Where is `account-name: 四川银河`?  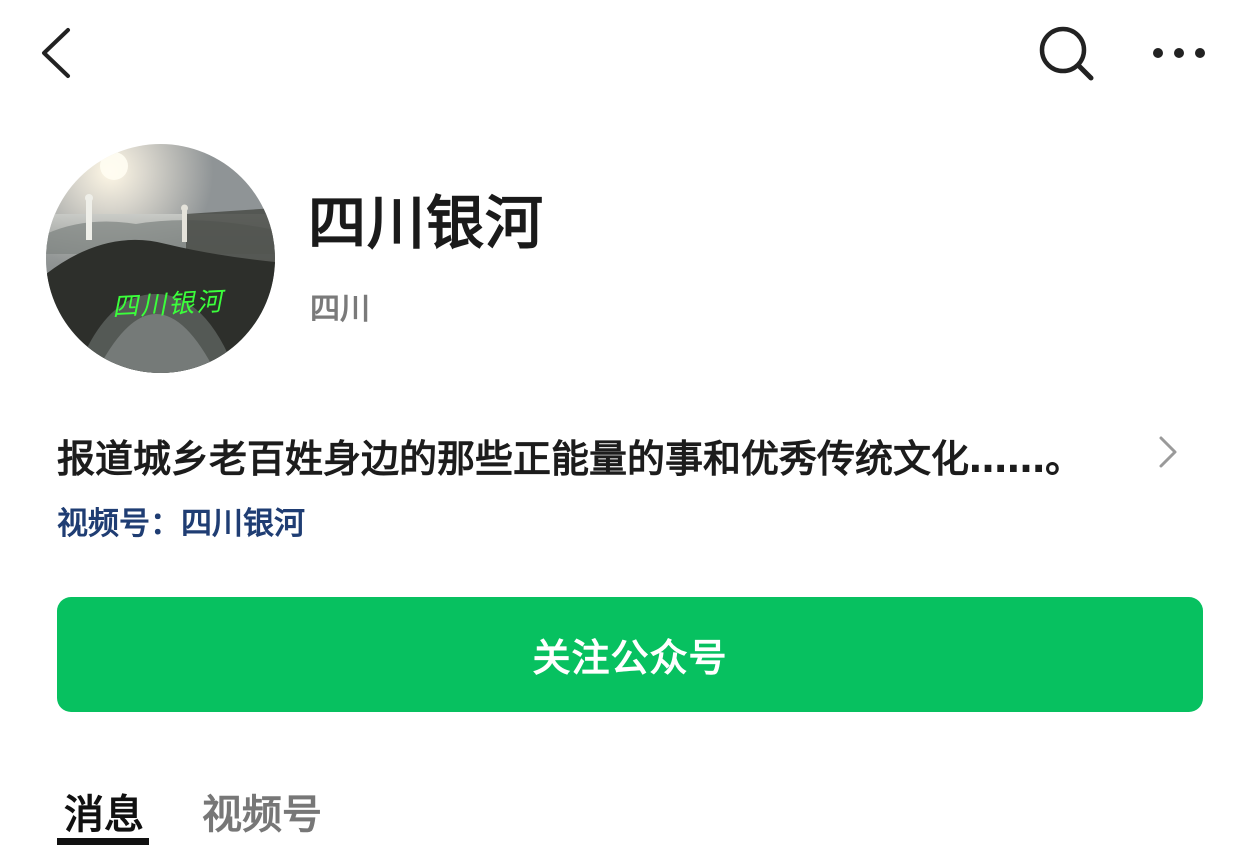 account-name: 四川银河 is located at coordinates (426, 223).